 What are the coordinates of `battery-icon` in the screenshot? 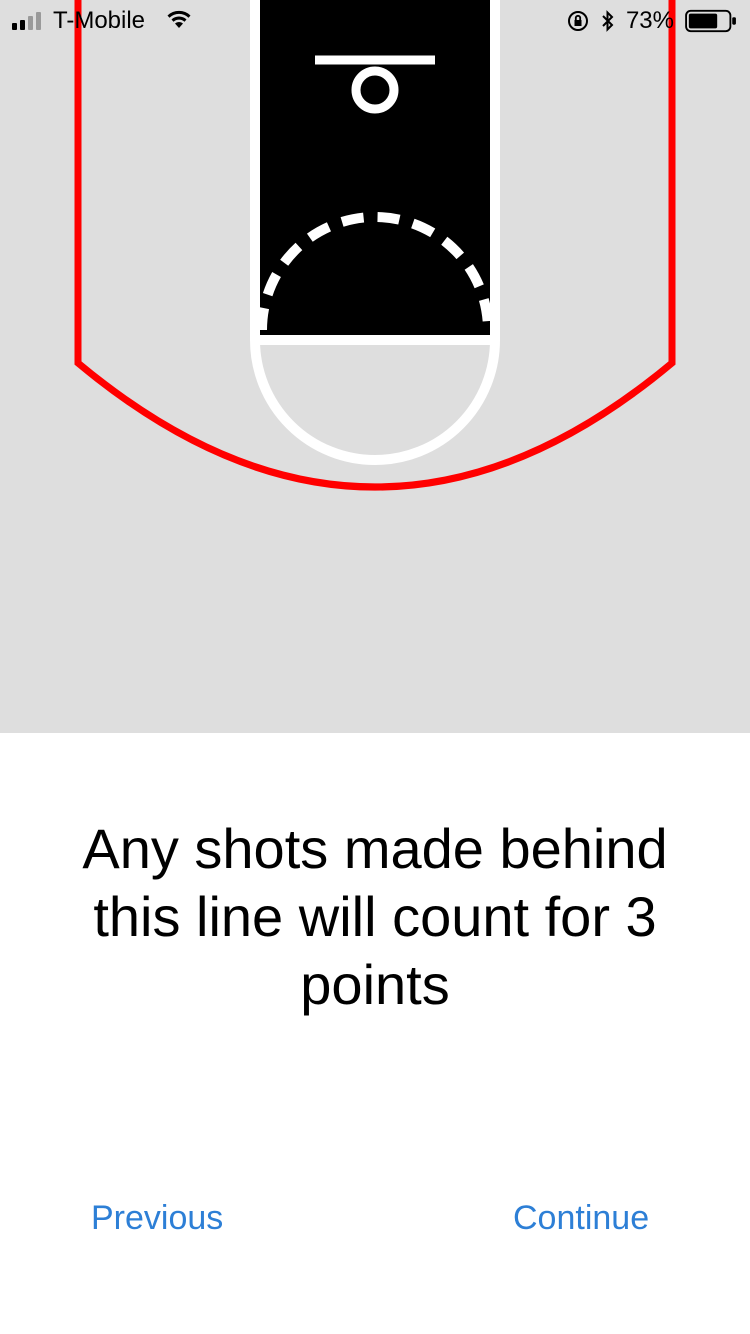 It's located at (710, 21).